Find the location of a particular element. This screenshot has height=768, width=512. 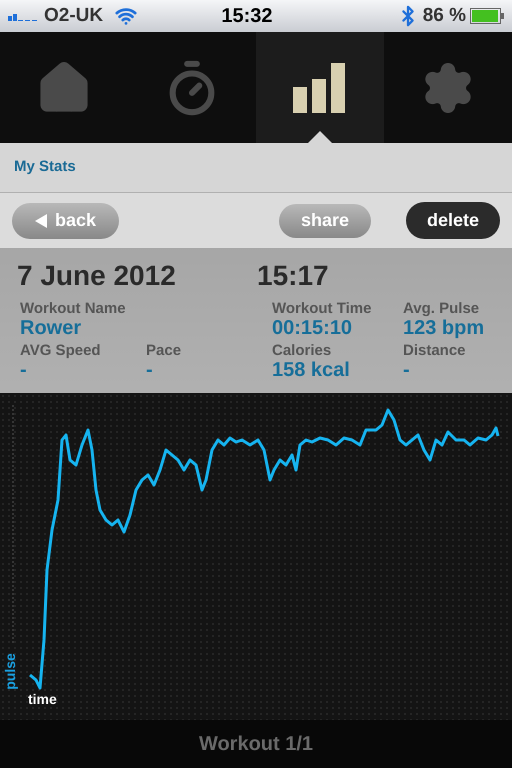

wifi-icon is located at coordinates (126, 16).